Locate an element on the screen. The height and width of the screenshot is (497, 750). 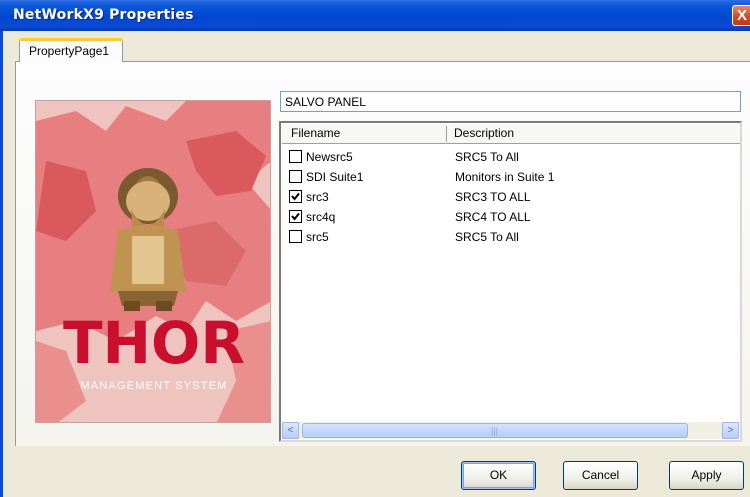
cancel-button: Cancel is located at coordinates (600, 475).